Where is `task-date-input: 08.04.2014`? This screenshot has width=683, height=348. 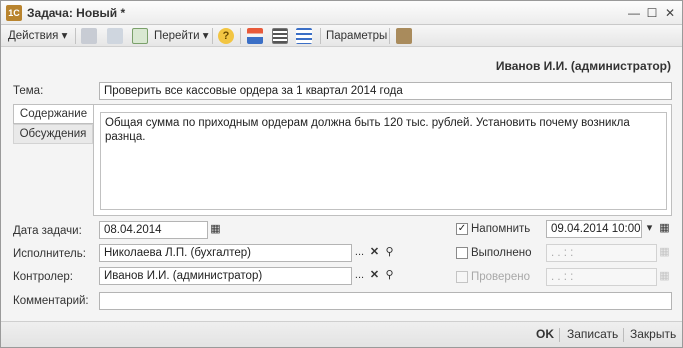 task-date-input: 08.04.2014 is located at coordinates (153, 230).